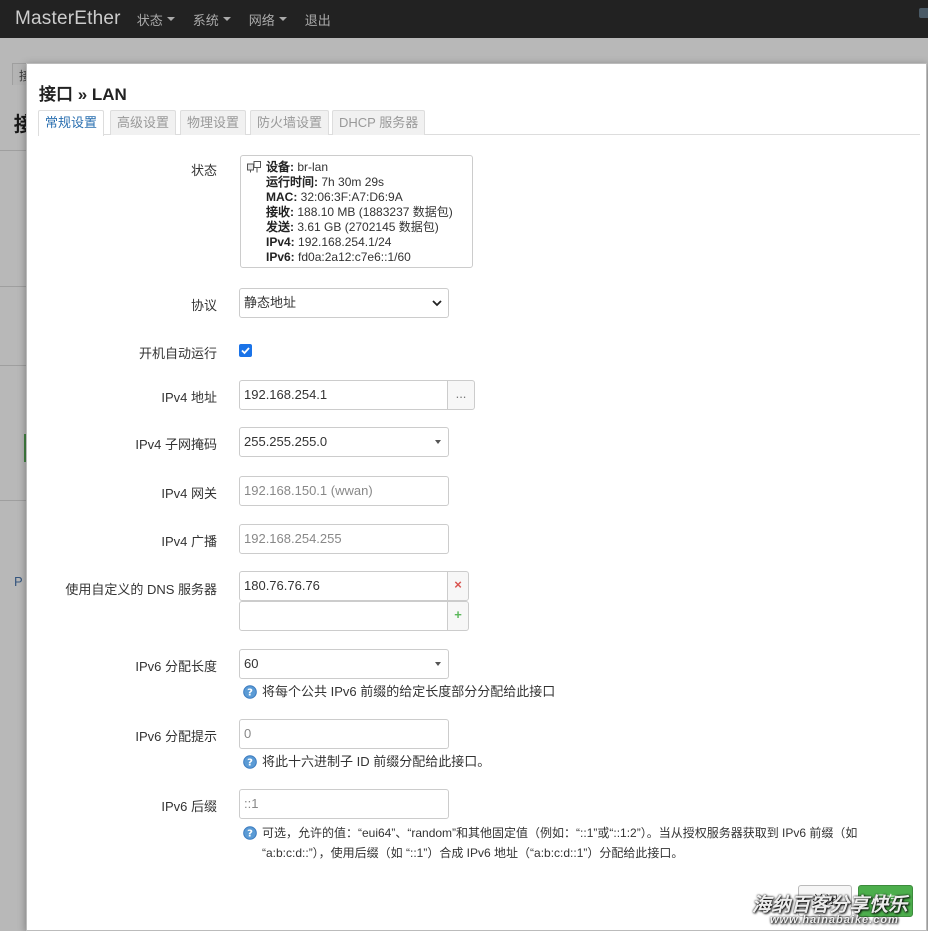 The image size is (928, 931). What do you see at coordinates (343, 395) in the screenshot?
I see `ipv4-address-input: 192.168.254.1` at bounding box center [343, 395].